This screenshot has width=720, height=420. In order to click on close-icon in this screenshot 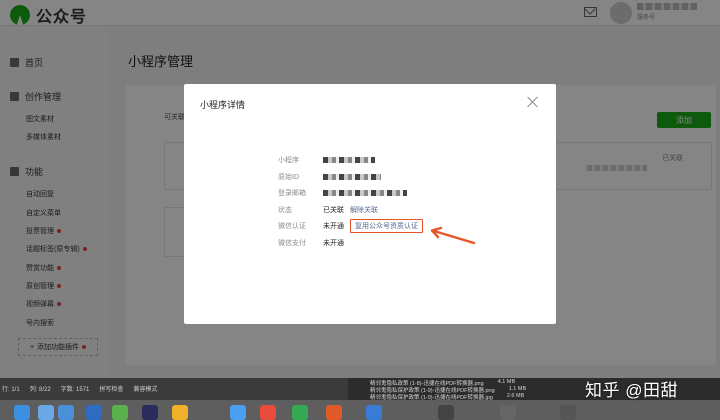, I will do `click(533, 102)`.